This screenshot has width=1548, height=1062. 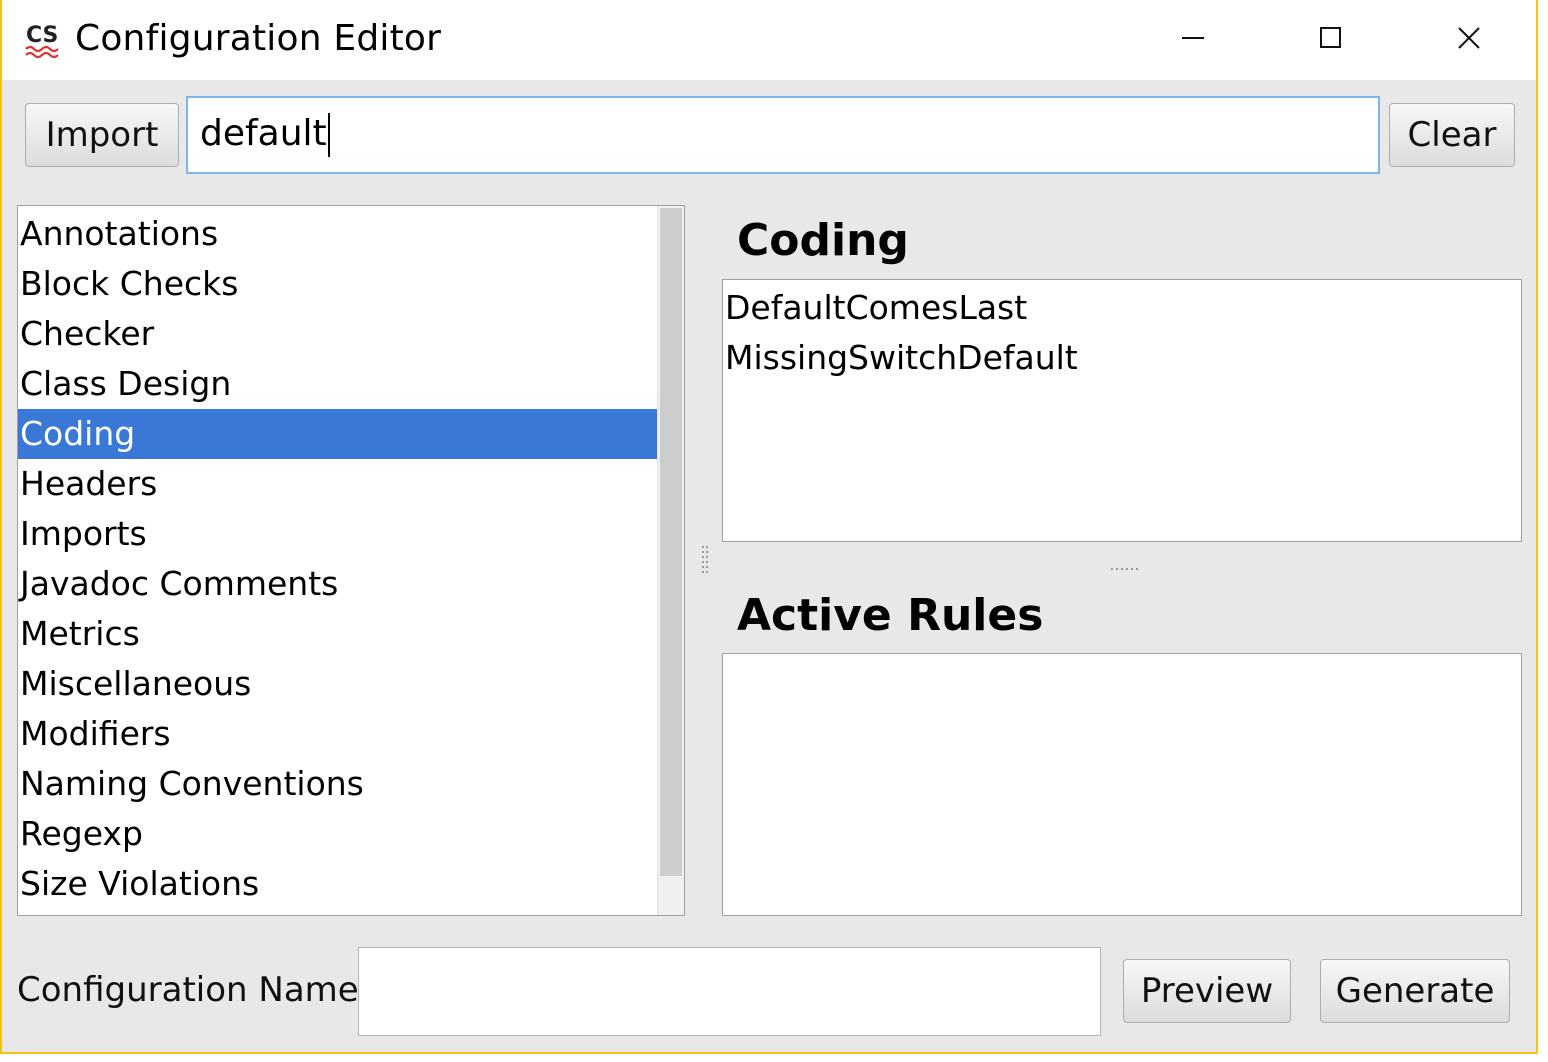 What do you see at coordinates (1122, 358) in the screenshot?
I see `rule-item-missingswitchdefault: MissingSwitchDefault` at bounding box center [1122, 358].